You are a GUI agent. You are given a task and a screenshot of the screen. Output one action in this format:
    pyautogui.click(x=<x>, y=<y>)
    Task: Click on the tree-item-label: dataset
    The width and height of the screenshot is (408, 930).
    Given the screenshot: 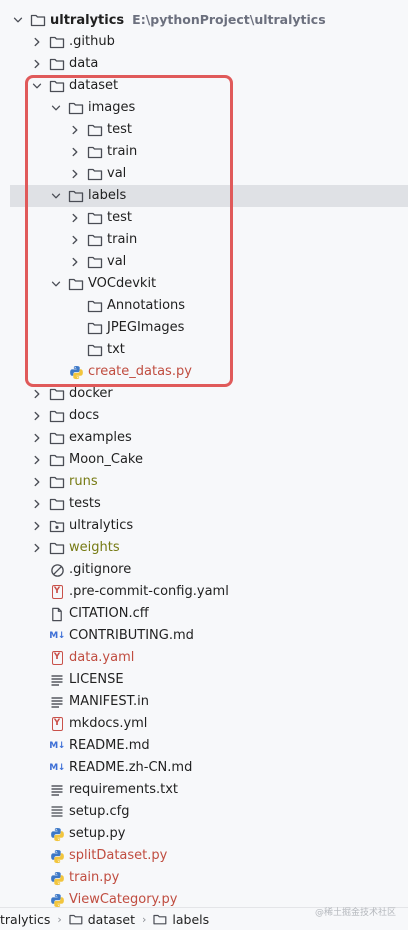 What is the action you would take?
    pyautogui.click(x=94, y=85)
    